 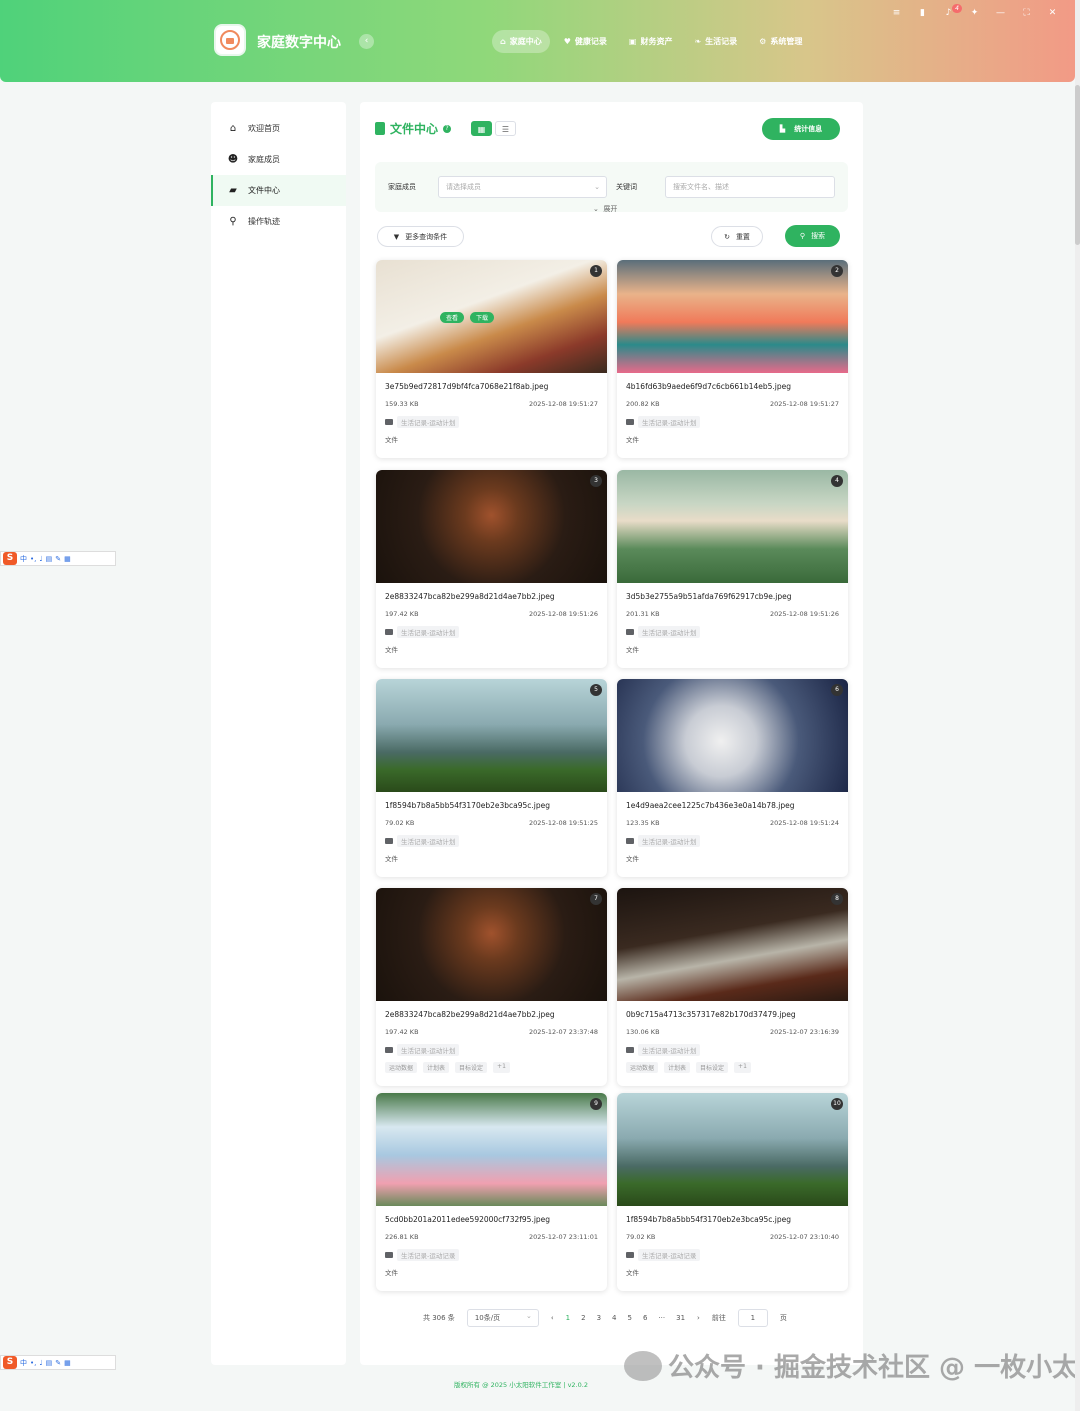 What do you see at coordinates (801, 129) in the screenshot?
I see `stats-button: ▙ 统计信息` at bounding box center [801, 129].